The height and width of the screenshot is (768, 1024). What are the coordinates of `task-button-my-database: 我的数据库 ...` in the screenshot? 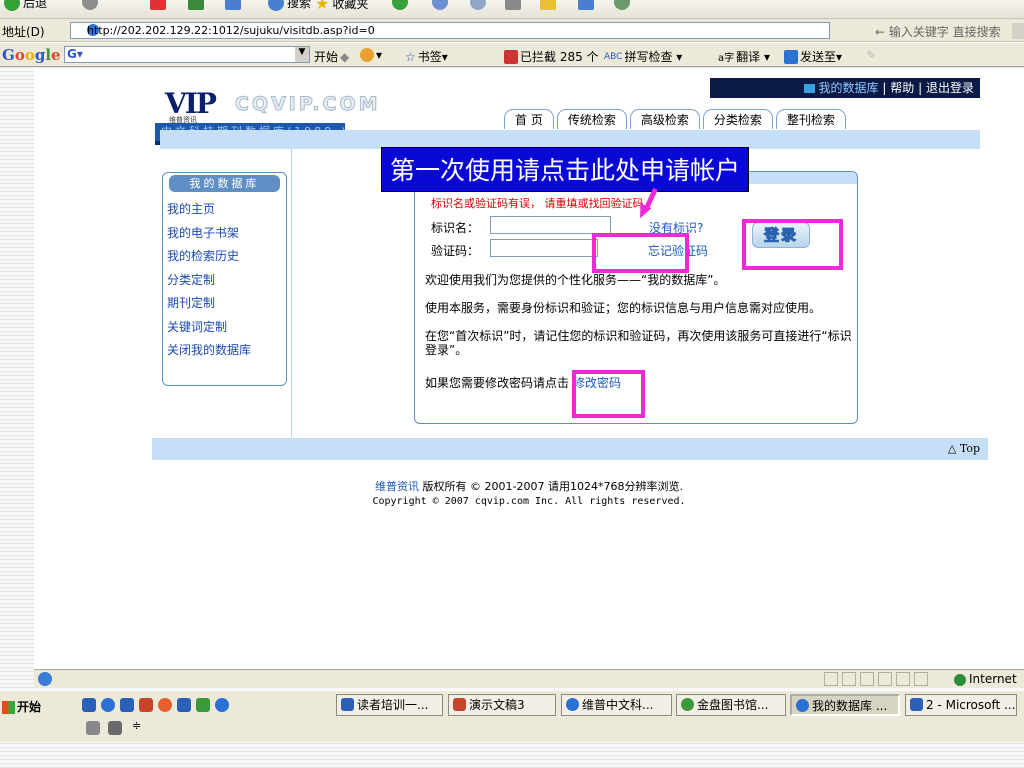 It's located at (845, 705).